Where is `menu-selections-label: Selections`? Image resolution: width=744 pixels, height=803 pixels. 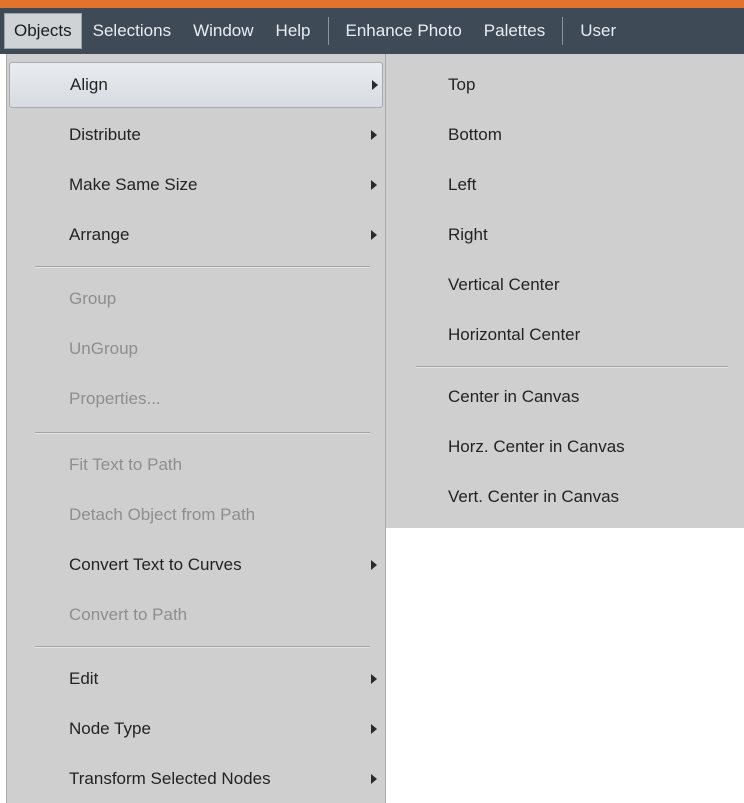
menu-selections-label: Selections is located at coordinates (132, 30).